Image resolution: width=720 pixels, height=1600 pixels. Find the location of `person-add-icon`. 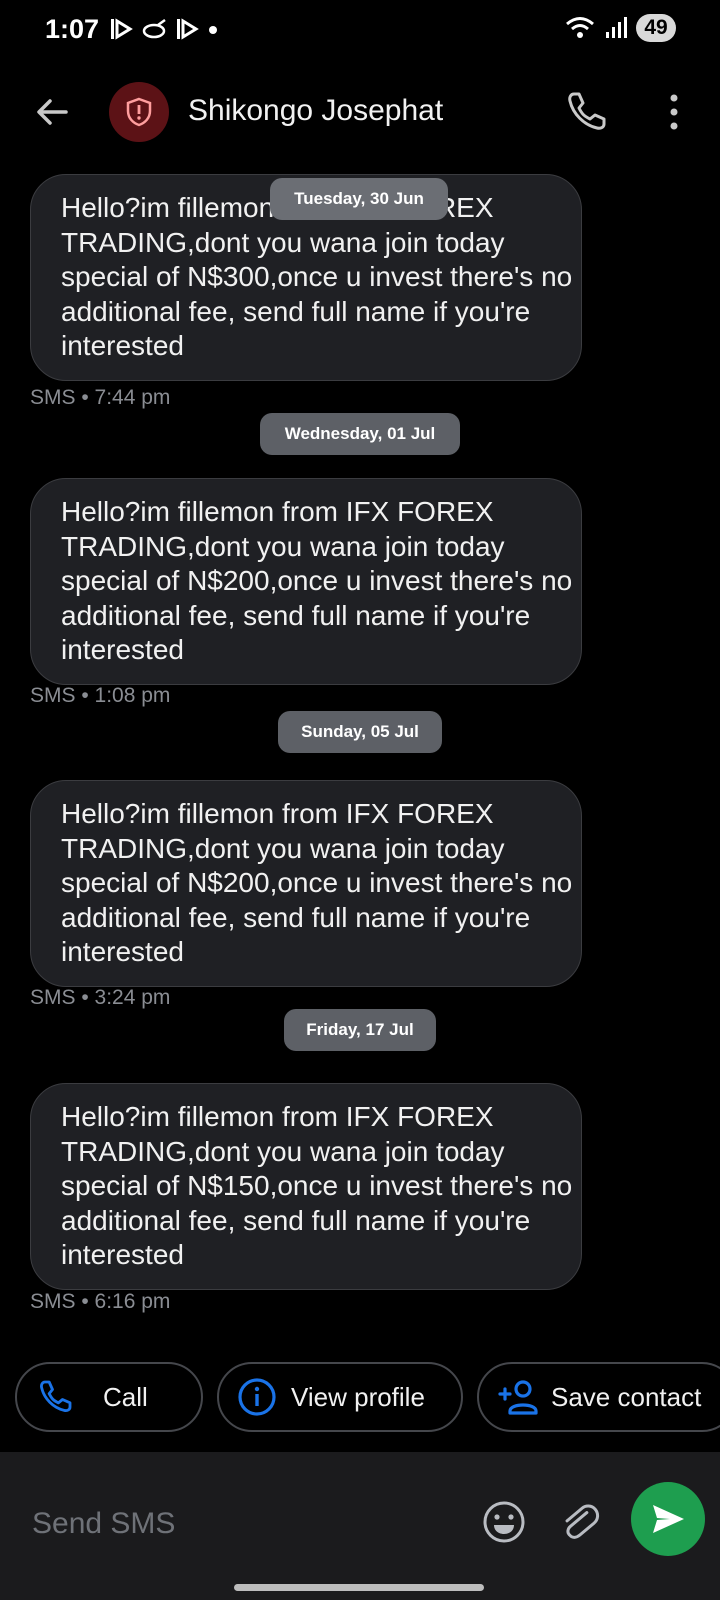

person-add-icon is located at coordinates (518, 1397).